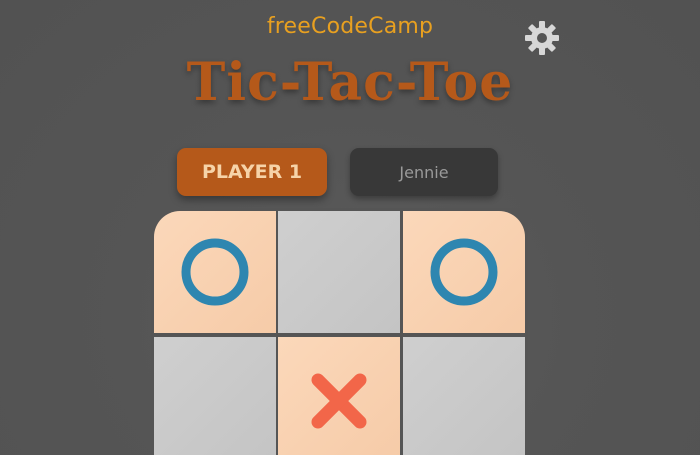  Describe the element at coordinates (350, 26) in the screenshot. I see `brand-name: freeCodeCamp` at that location.